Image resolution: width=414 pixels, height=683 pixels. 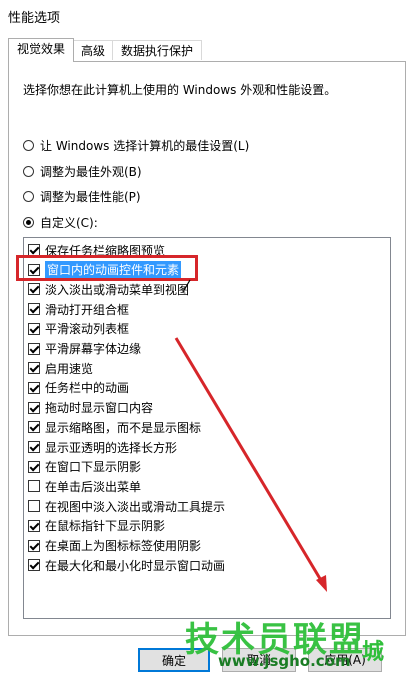 What do you see at coordinates (249, 460) in the screenshot?
I see `annotation-arrow-line` at bounding box center [249, 460].